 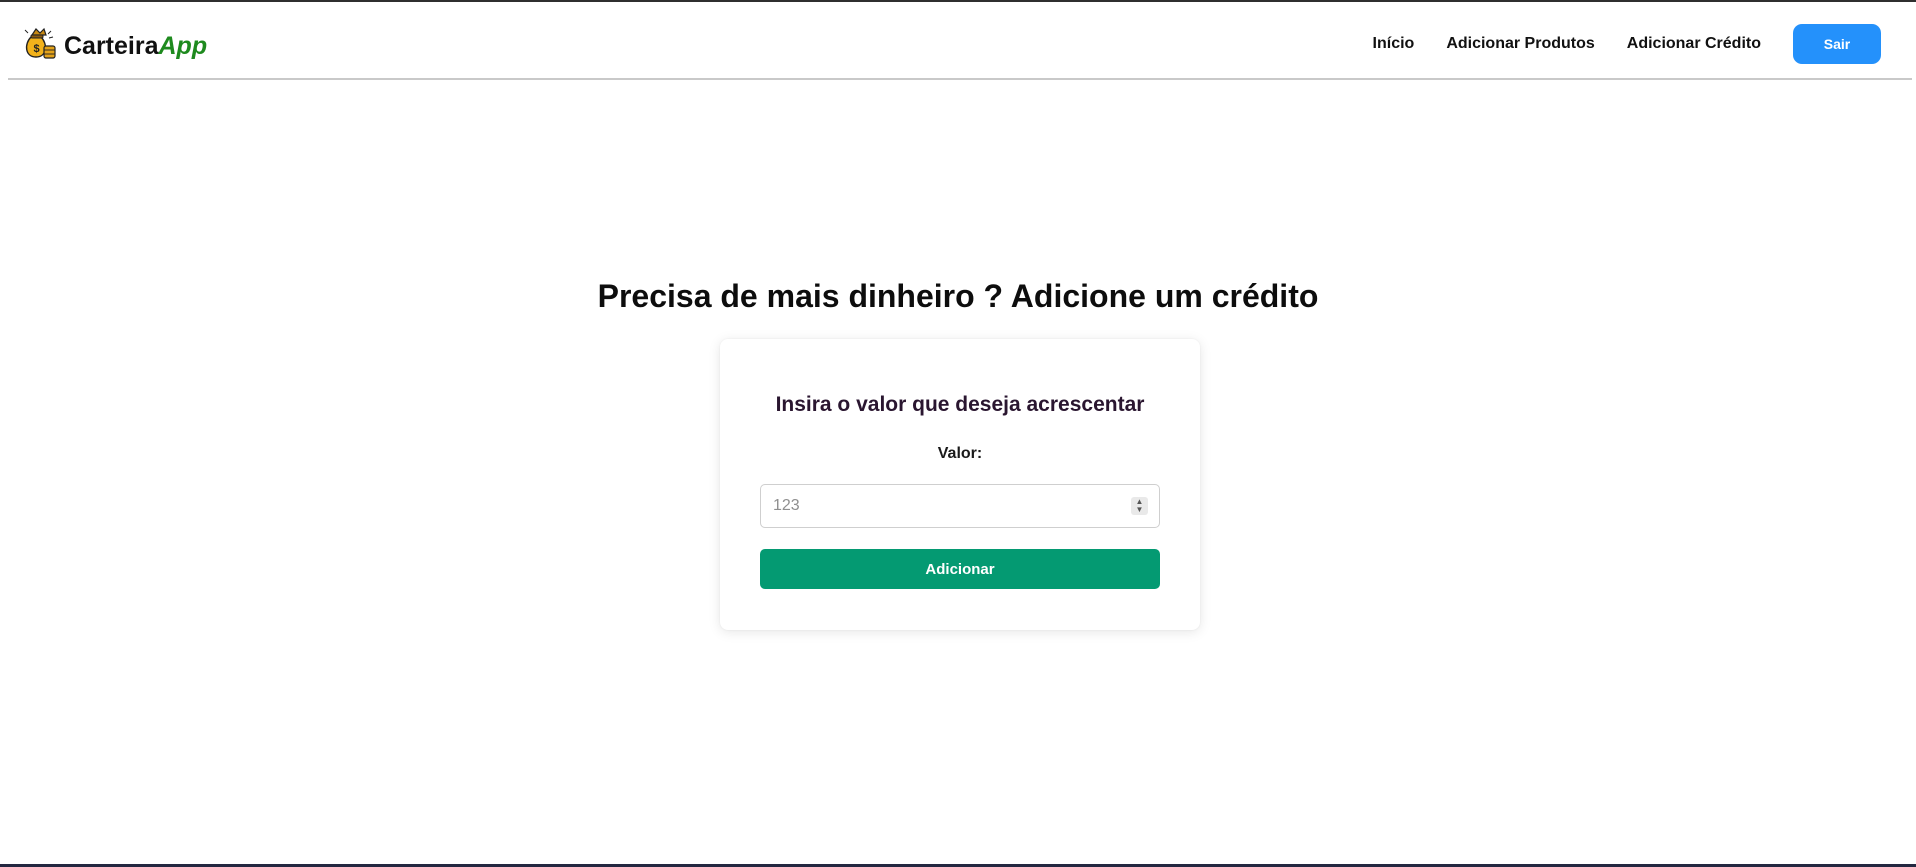 I want to click on money-bag-icon: $, so click(x=43, y=46).